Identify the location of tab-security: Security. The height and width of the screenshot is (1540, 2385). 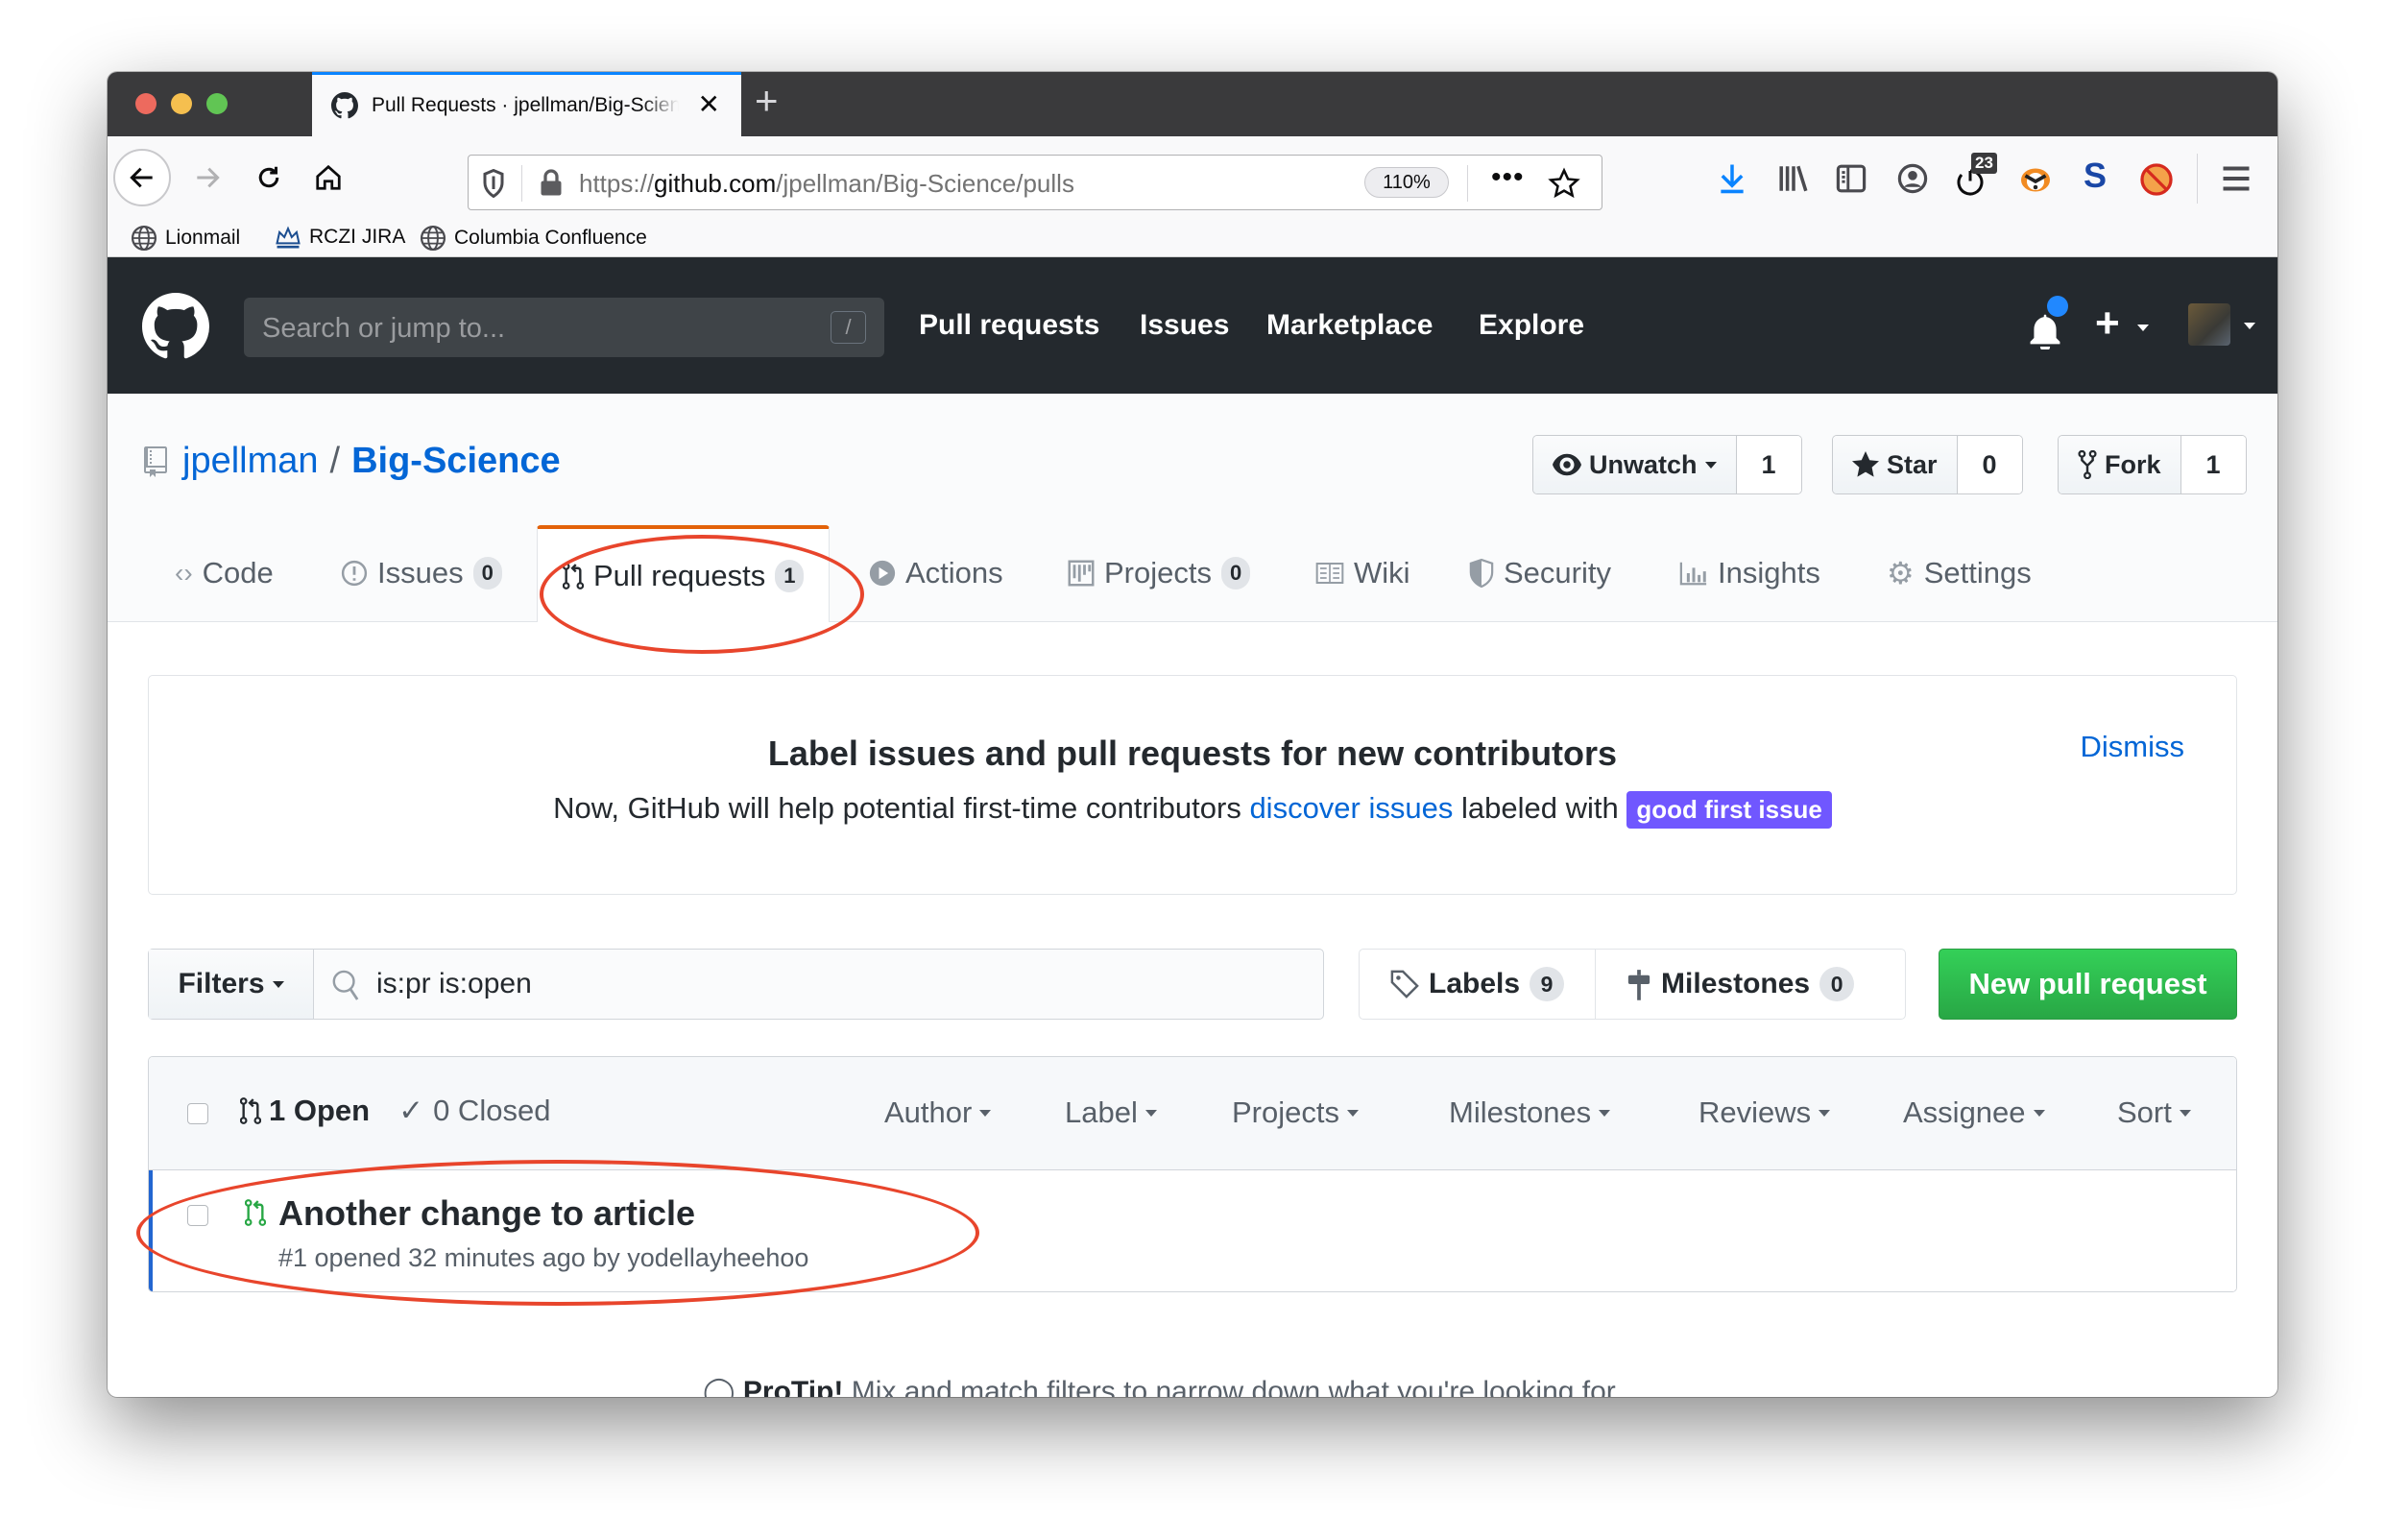
(1540, 573).